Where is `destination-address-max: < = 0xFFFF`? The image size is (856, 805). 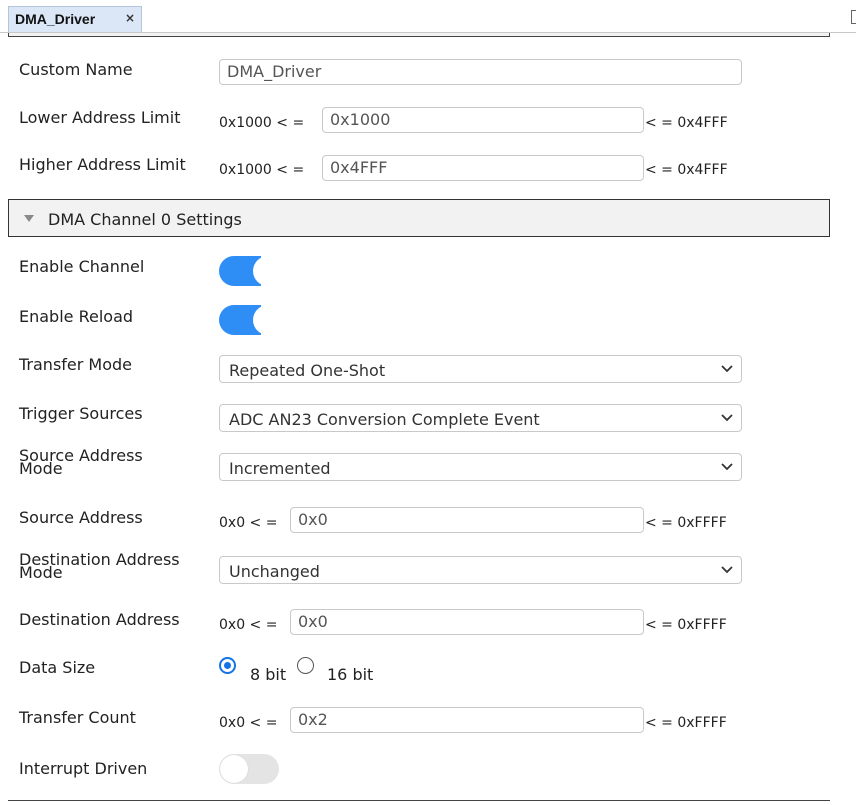 destination-address-max: < = 0xFFFF is located at coordinates (686, 625).